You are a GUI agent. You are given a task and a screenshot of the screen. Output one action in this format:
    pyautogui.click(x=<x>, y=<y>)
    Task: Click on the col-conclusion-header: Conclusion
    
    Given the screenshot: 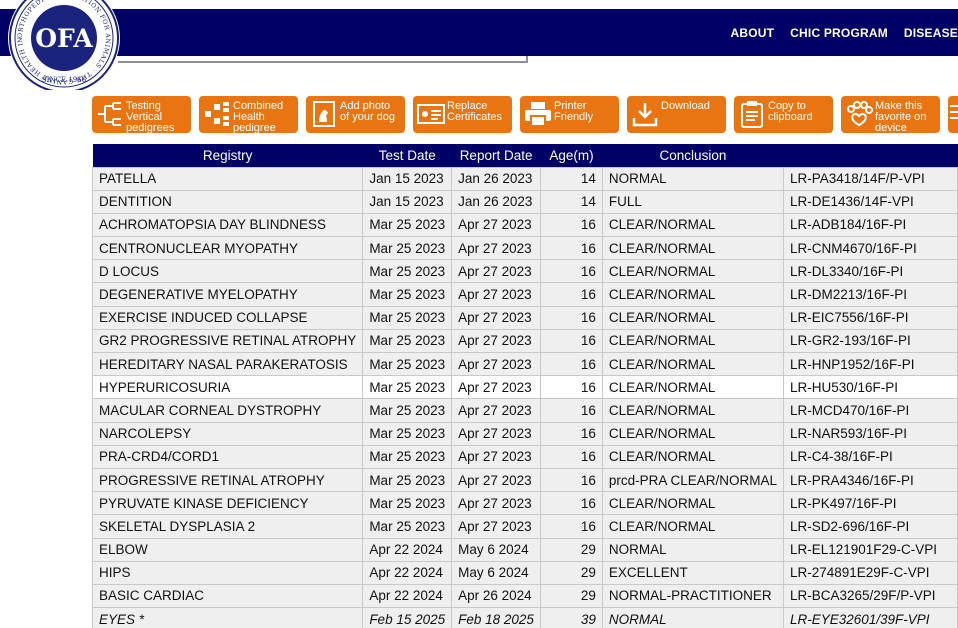 What is the action you would take?
    pyautogui.click(x=693, y=155)
    